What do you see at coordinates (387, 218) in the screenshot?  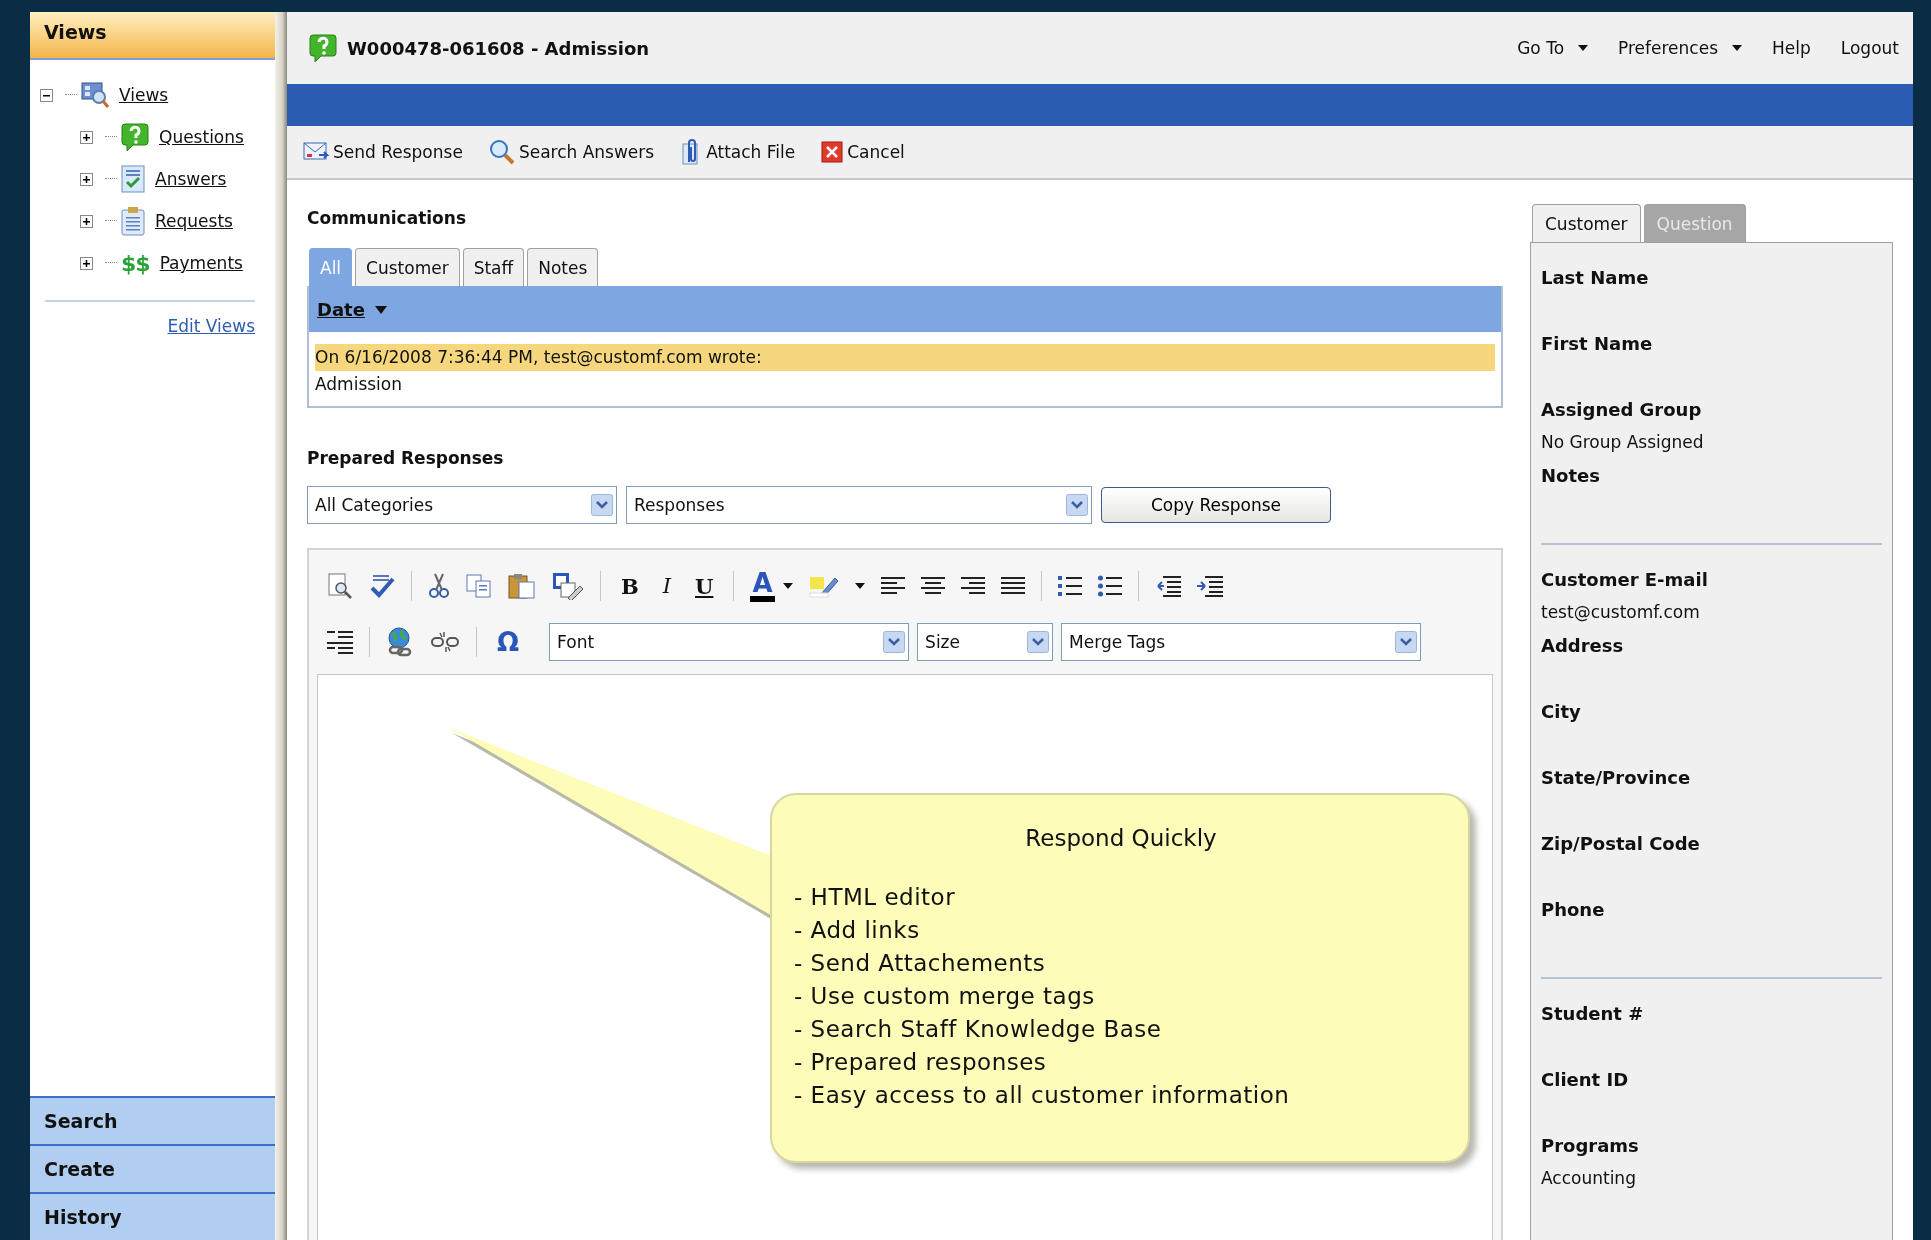 I see `section-heading: Communications` at bounding box center [387, 218].